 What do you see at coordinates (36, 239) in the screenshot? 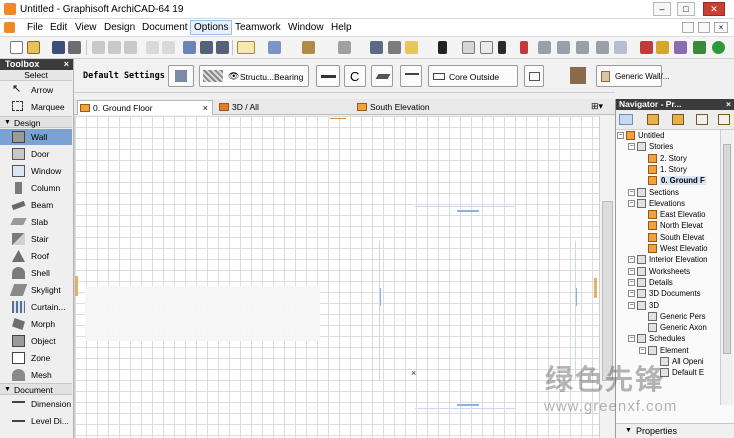
I see `tool-stair: Stair` at bounding box center [36, 239].